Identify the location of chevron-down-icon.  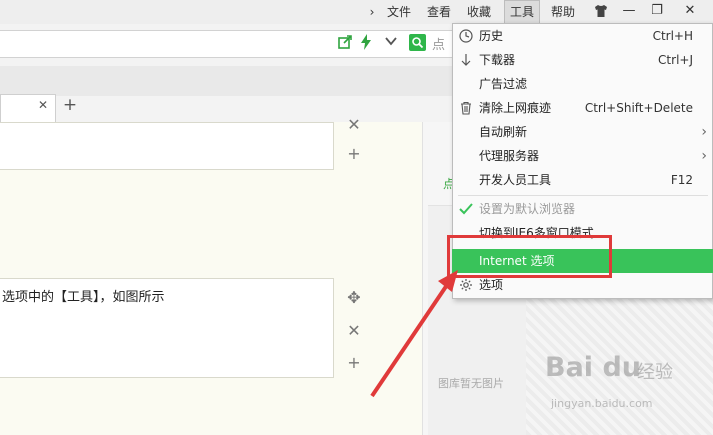
(391, 43).